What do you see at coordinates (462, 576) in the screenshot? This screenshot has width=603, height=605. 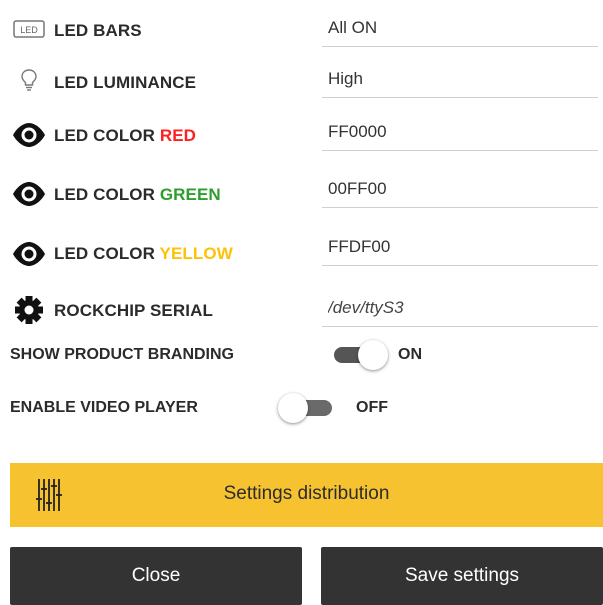 I see `save-settings-button: Save settings` at bounding box center [462, 576].